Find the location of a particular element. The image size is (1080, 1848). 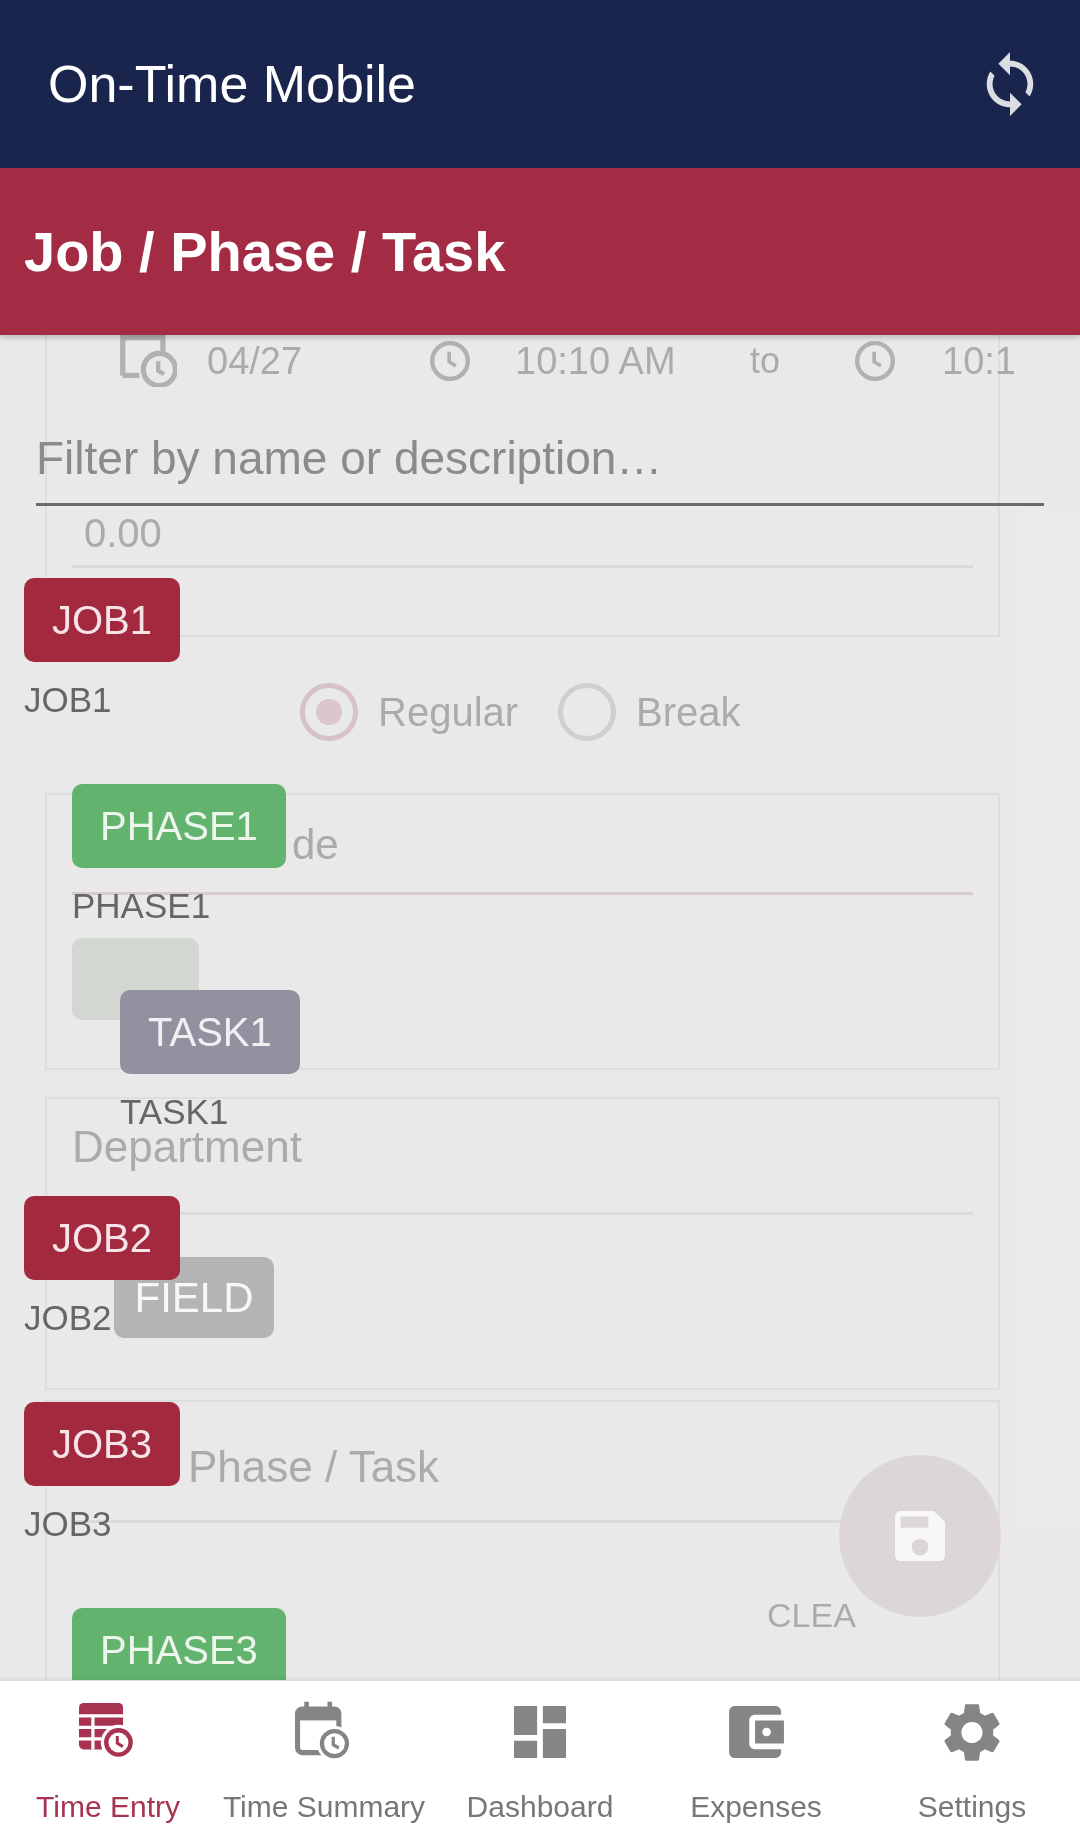

nav-tab: Time Entry is located at coordinates (108, 1764).